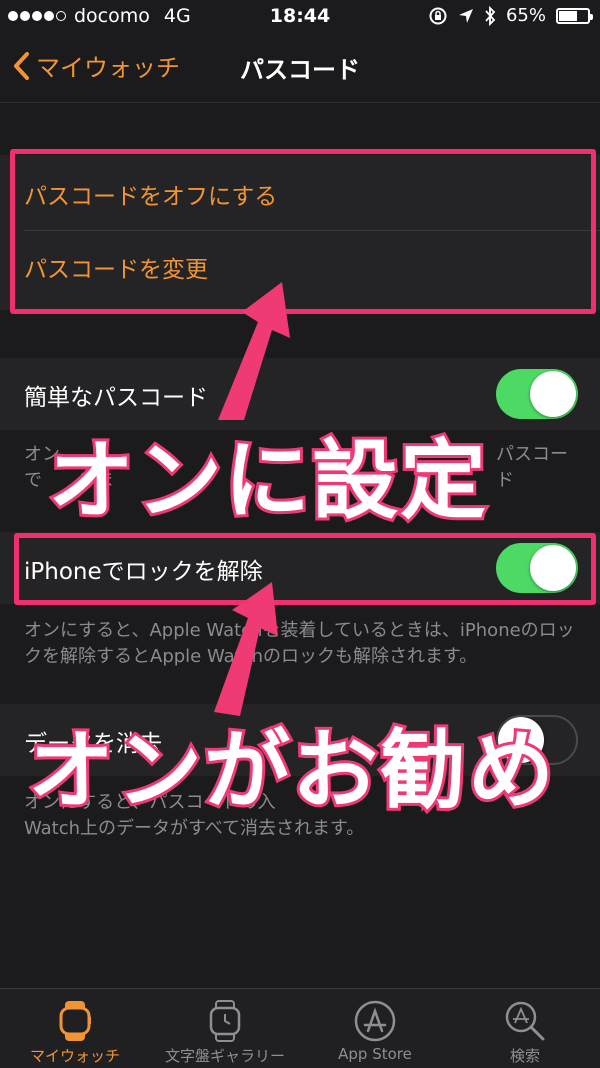 This screenshot has height=1068, width=600. What do you see at coordinates (75, 1021) in the screenshot?
I see `watch-icon` at bounding box center [75, 1021].